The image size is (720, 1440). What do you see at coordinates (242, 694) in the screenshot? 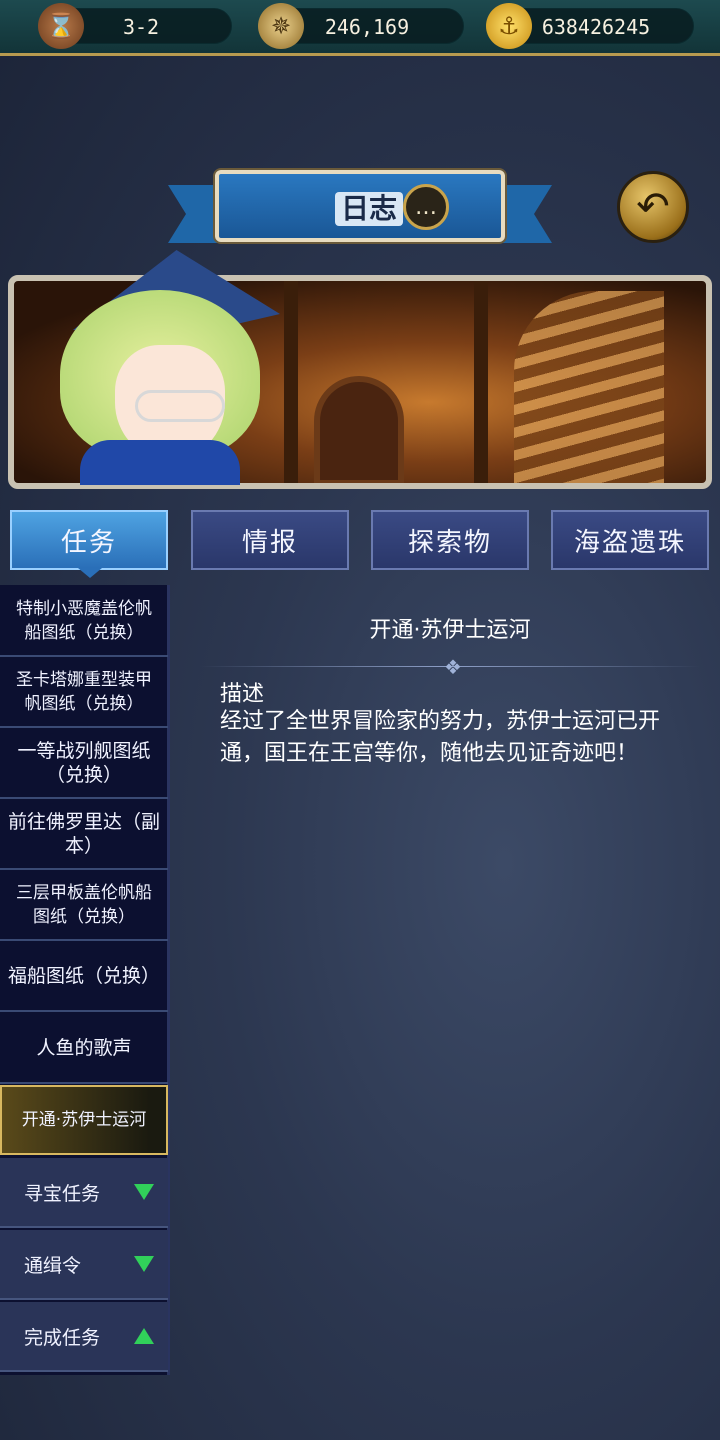
I see `description-label: 描述` at bounding box center [242, 694].